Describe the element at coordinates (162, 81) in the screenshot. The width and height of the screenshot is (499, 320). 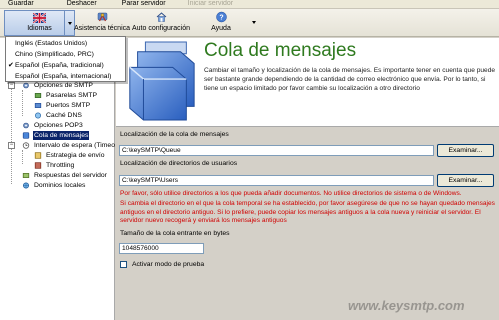
I see `folders-icon` at that location.